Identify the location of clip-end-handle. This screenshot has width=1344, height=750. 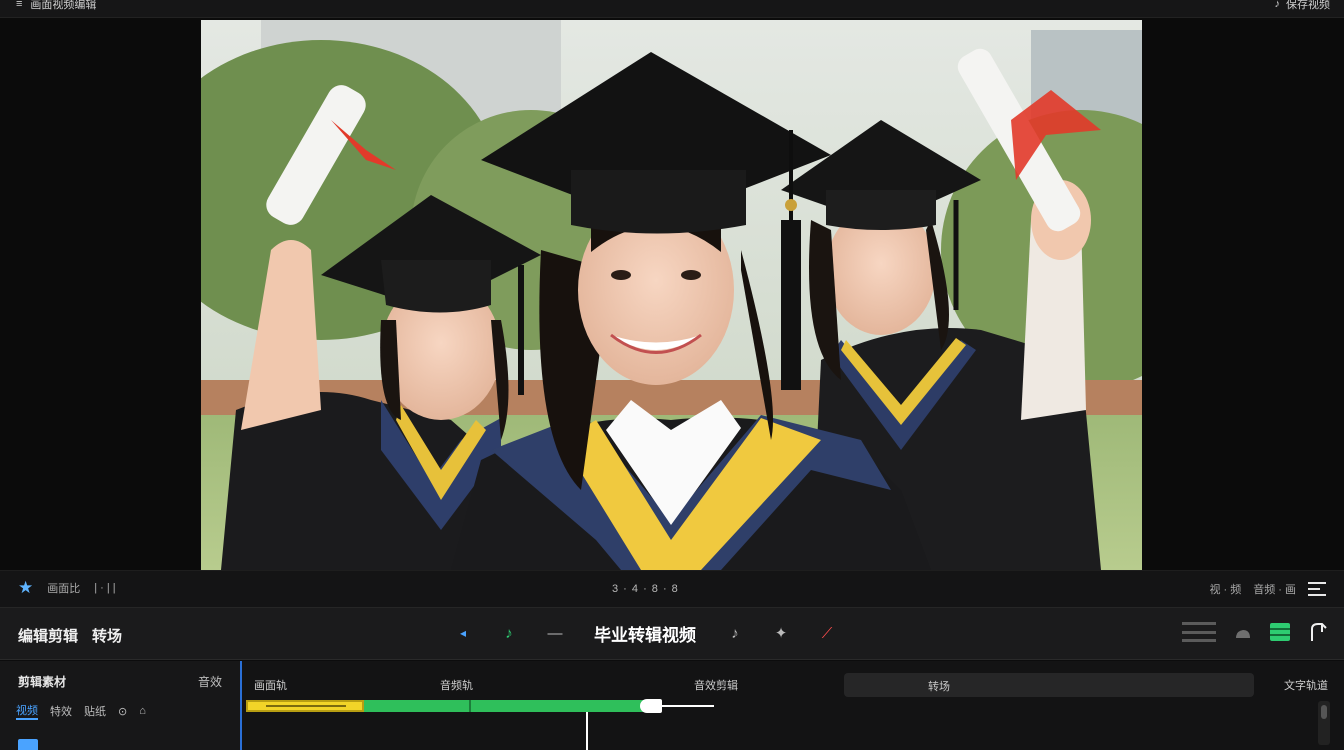
(651, 706).